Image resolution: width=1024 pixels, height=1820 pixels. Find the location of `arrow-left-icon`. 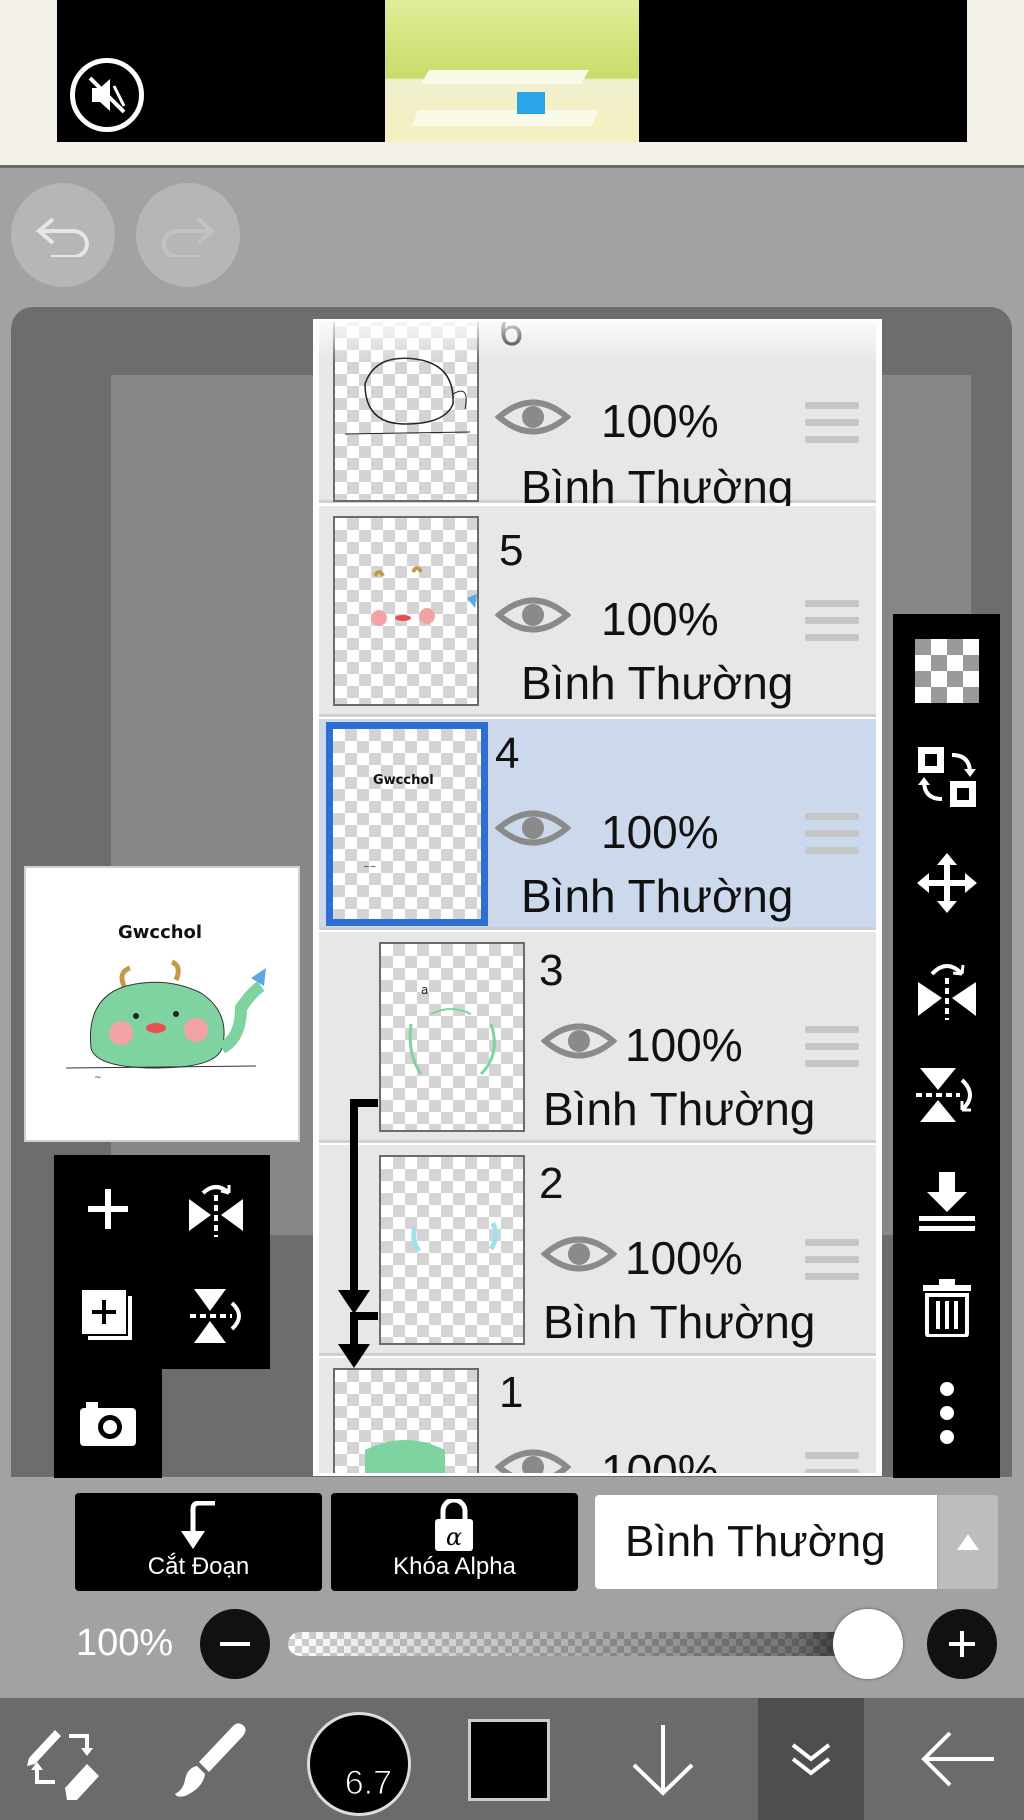

arrow-left-icon is located at coordinates (957, 1759).